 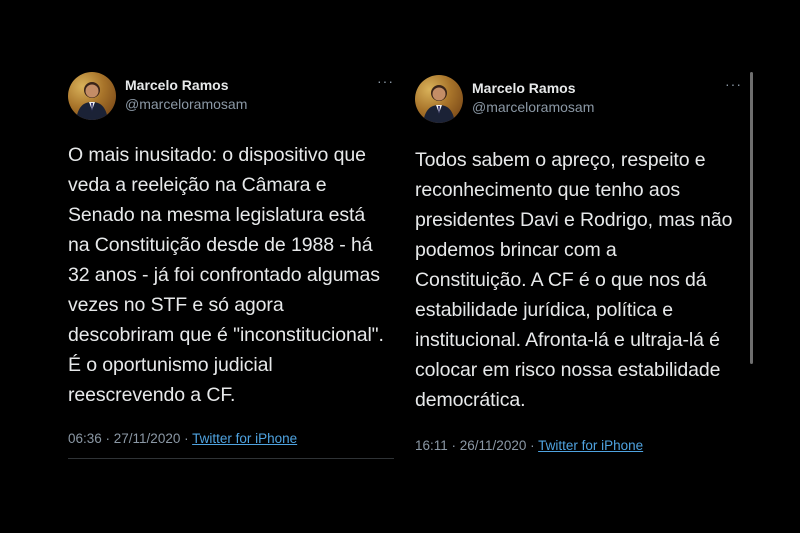 I want to click on divider, so click(x=231, y=458).